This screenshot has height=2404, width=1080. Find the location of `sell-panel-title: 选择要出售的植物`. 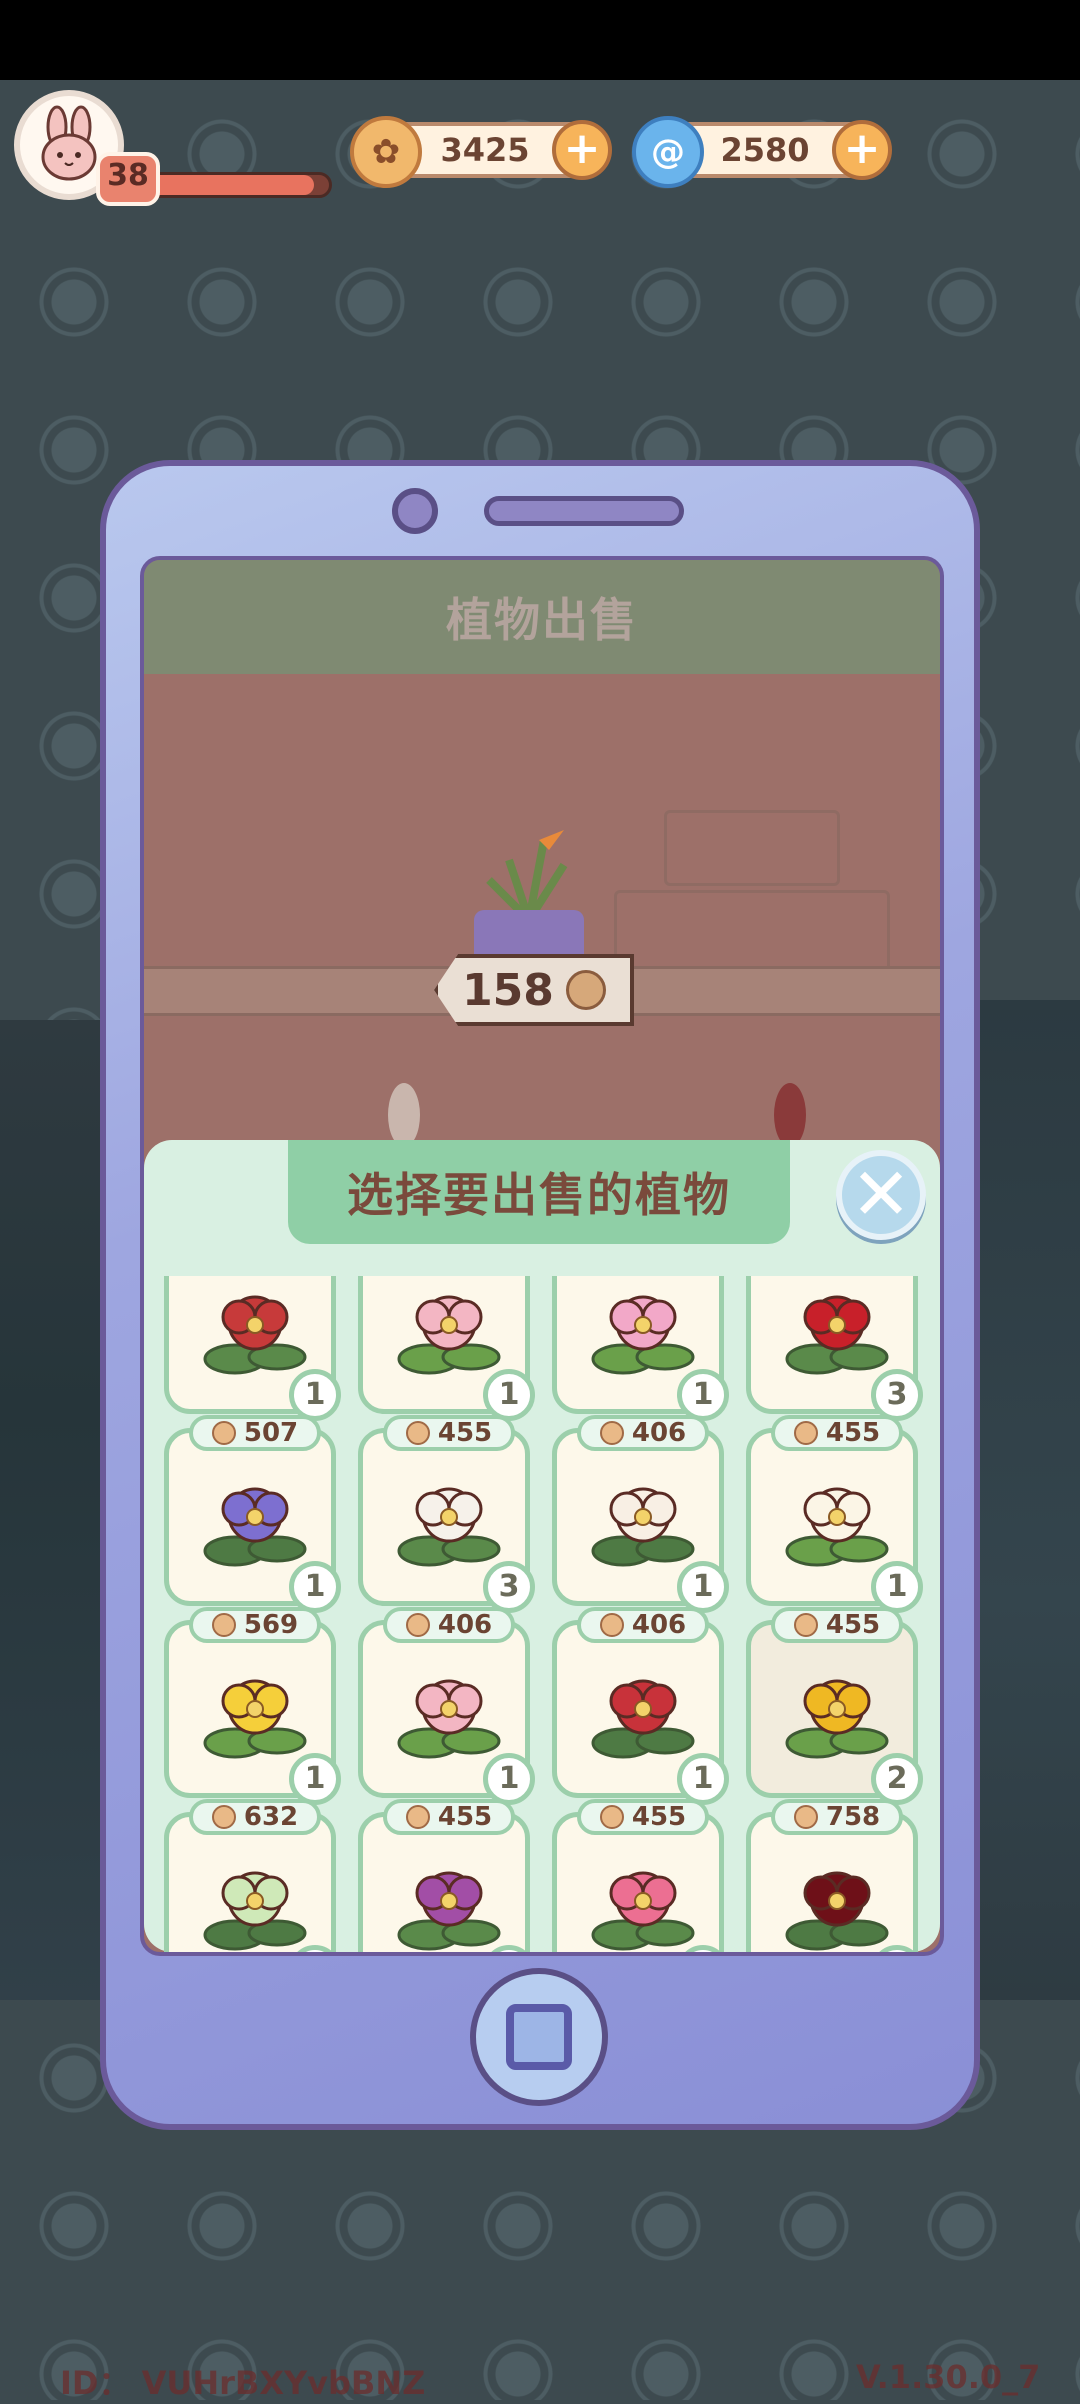

sell-panel-title: 选择要出售的植物 is located at coordinates (539, 1192).